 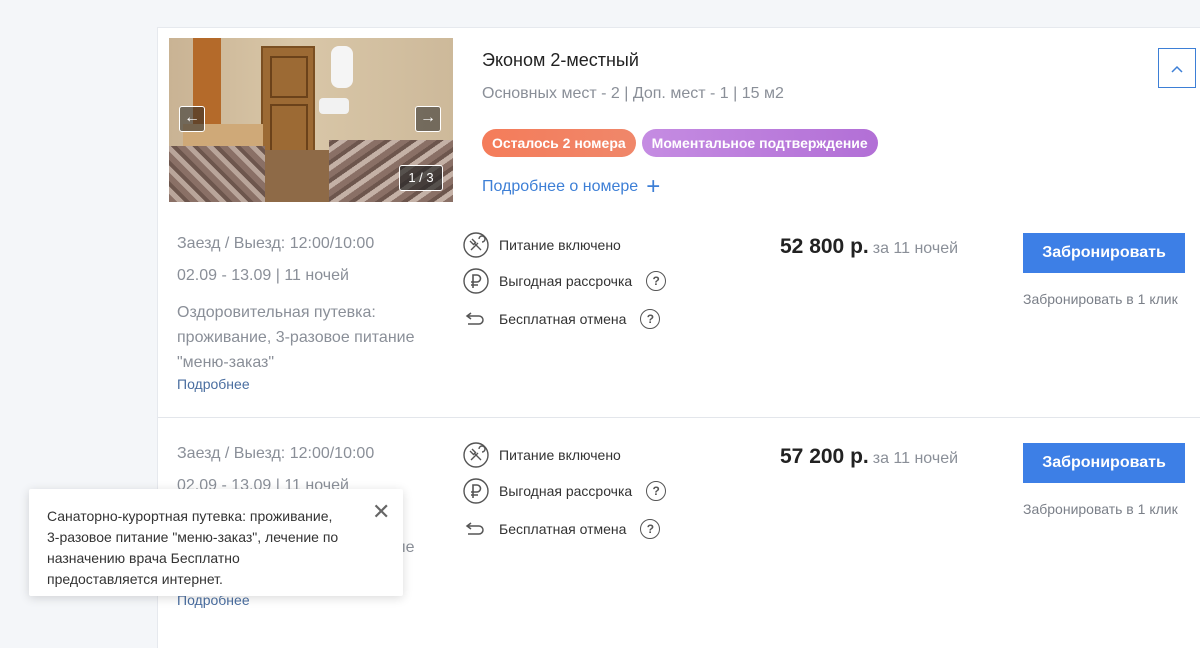 I want to click on offer-details-link: Подробнее, so click(x=213, y=384).